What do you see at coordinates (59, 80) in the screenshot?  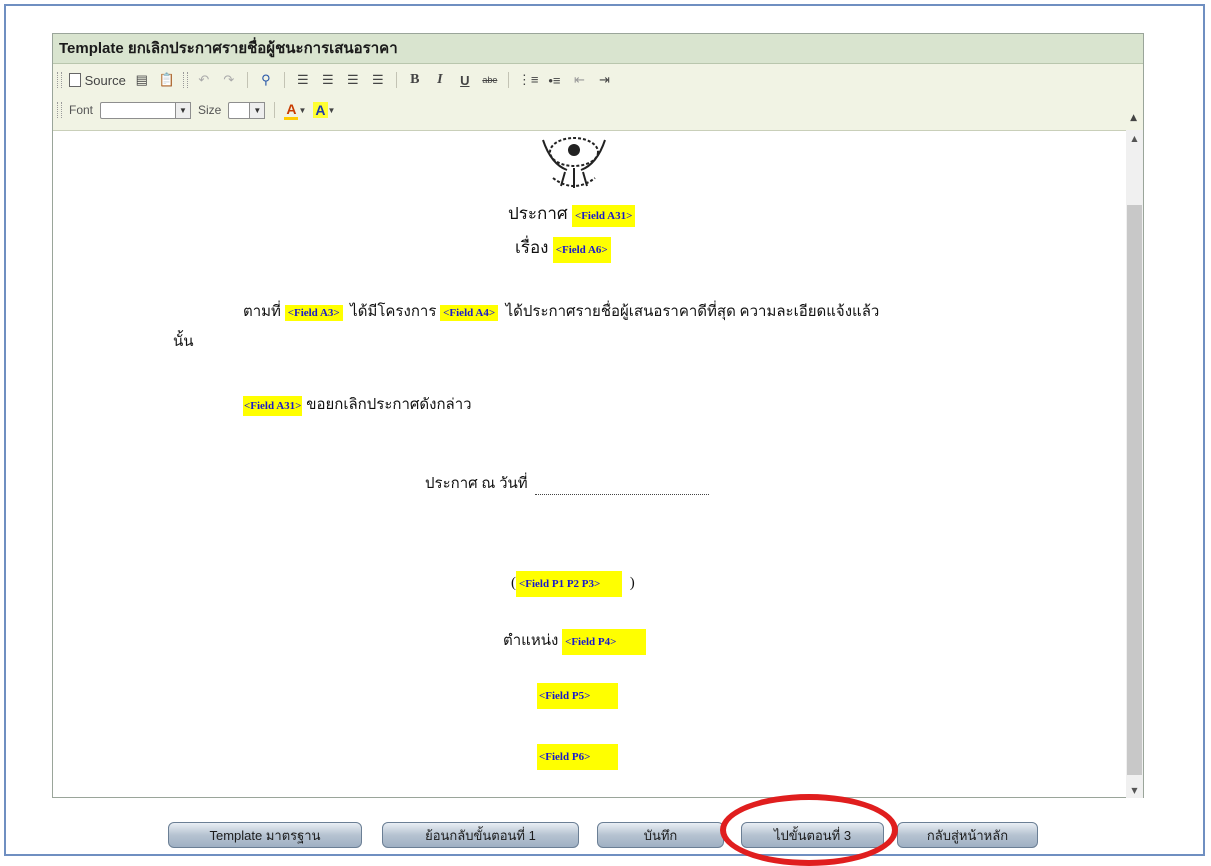 I see `toolbar-grip` at bounding box center [59, 80].